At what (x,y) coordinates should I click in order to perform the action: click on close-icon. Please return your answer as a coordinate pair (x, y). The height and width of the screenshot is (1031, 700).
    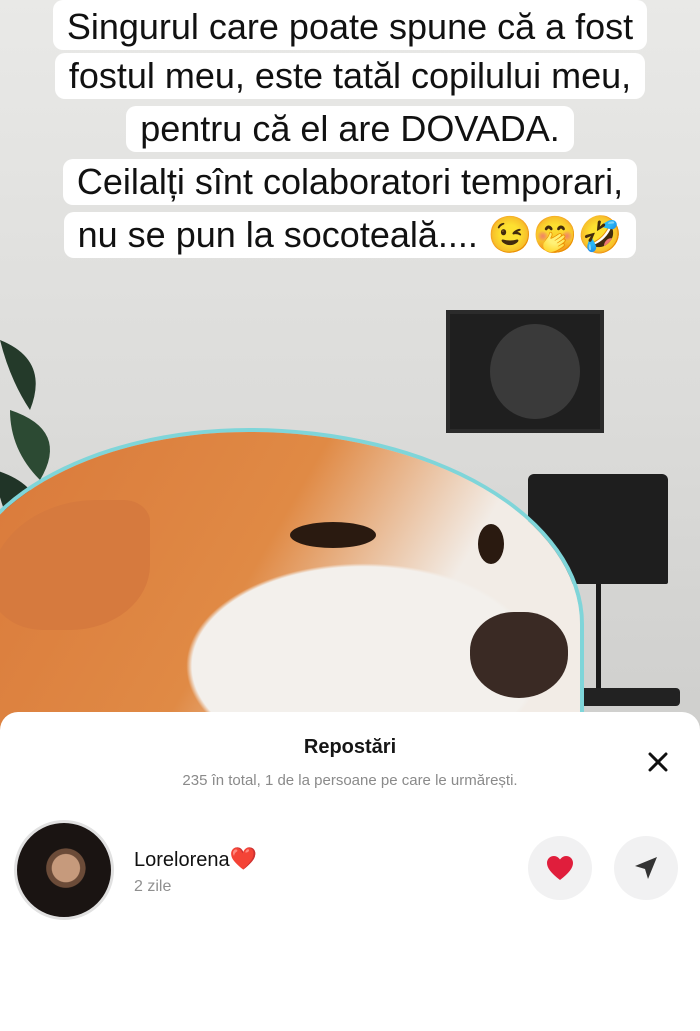
    Looking at the image, I should click on (658, 762).